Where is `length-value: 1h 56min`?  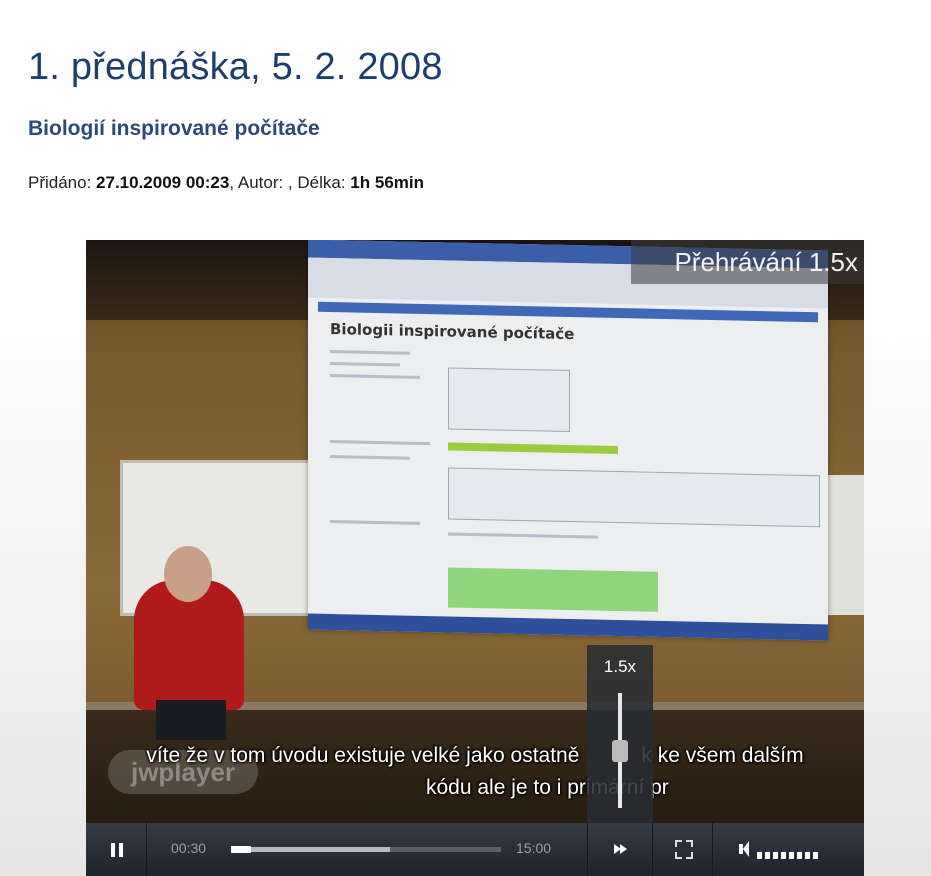 length-value: 1h 56min is located at coordinates (387, 182).